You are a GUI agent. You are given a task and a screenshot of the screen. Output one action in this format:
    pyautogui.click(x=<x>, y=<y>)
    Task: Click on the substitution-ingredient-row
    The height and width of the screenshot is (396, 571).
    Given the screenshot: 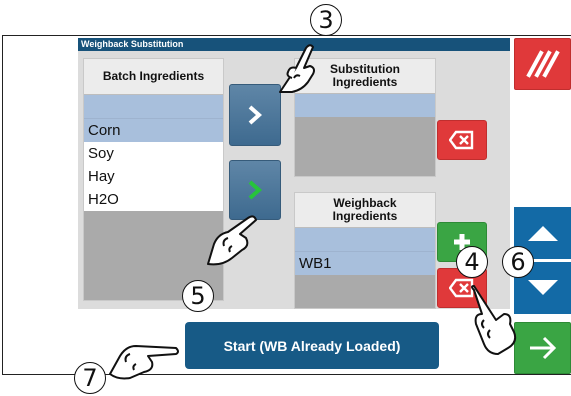 What is the action you would take?
    pyautogui.click(x=365, y=105)
    